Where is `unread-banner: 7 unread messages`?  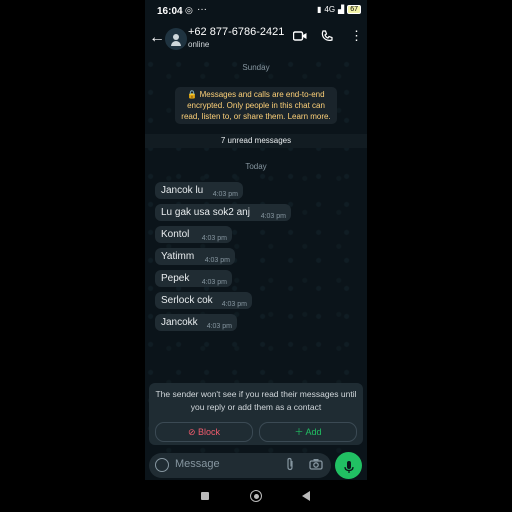 unread-banner: 7 unread messages is located at coordinates (256, 141).